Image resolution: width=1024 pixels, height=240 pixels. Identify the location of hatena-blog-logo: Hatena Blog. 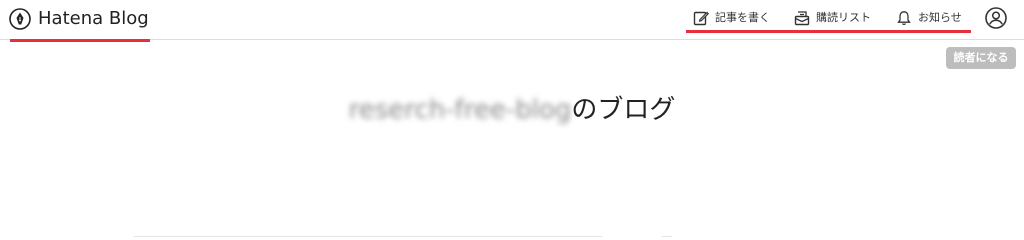
(79, 19).